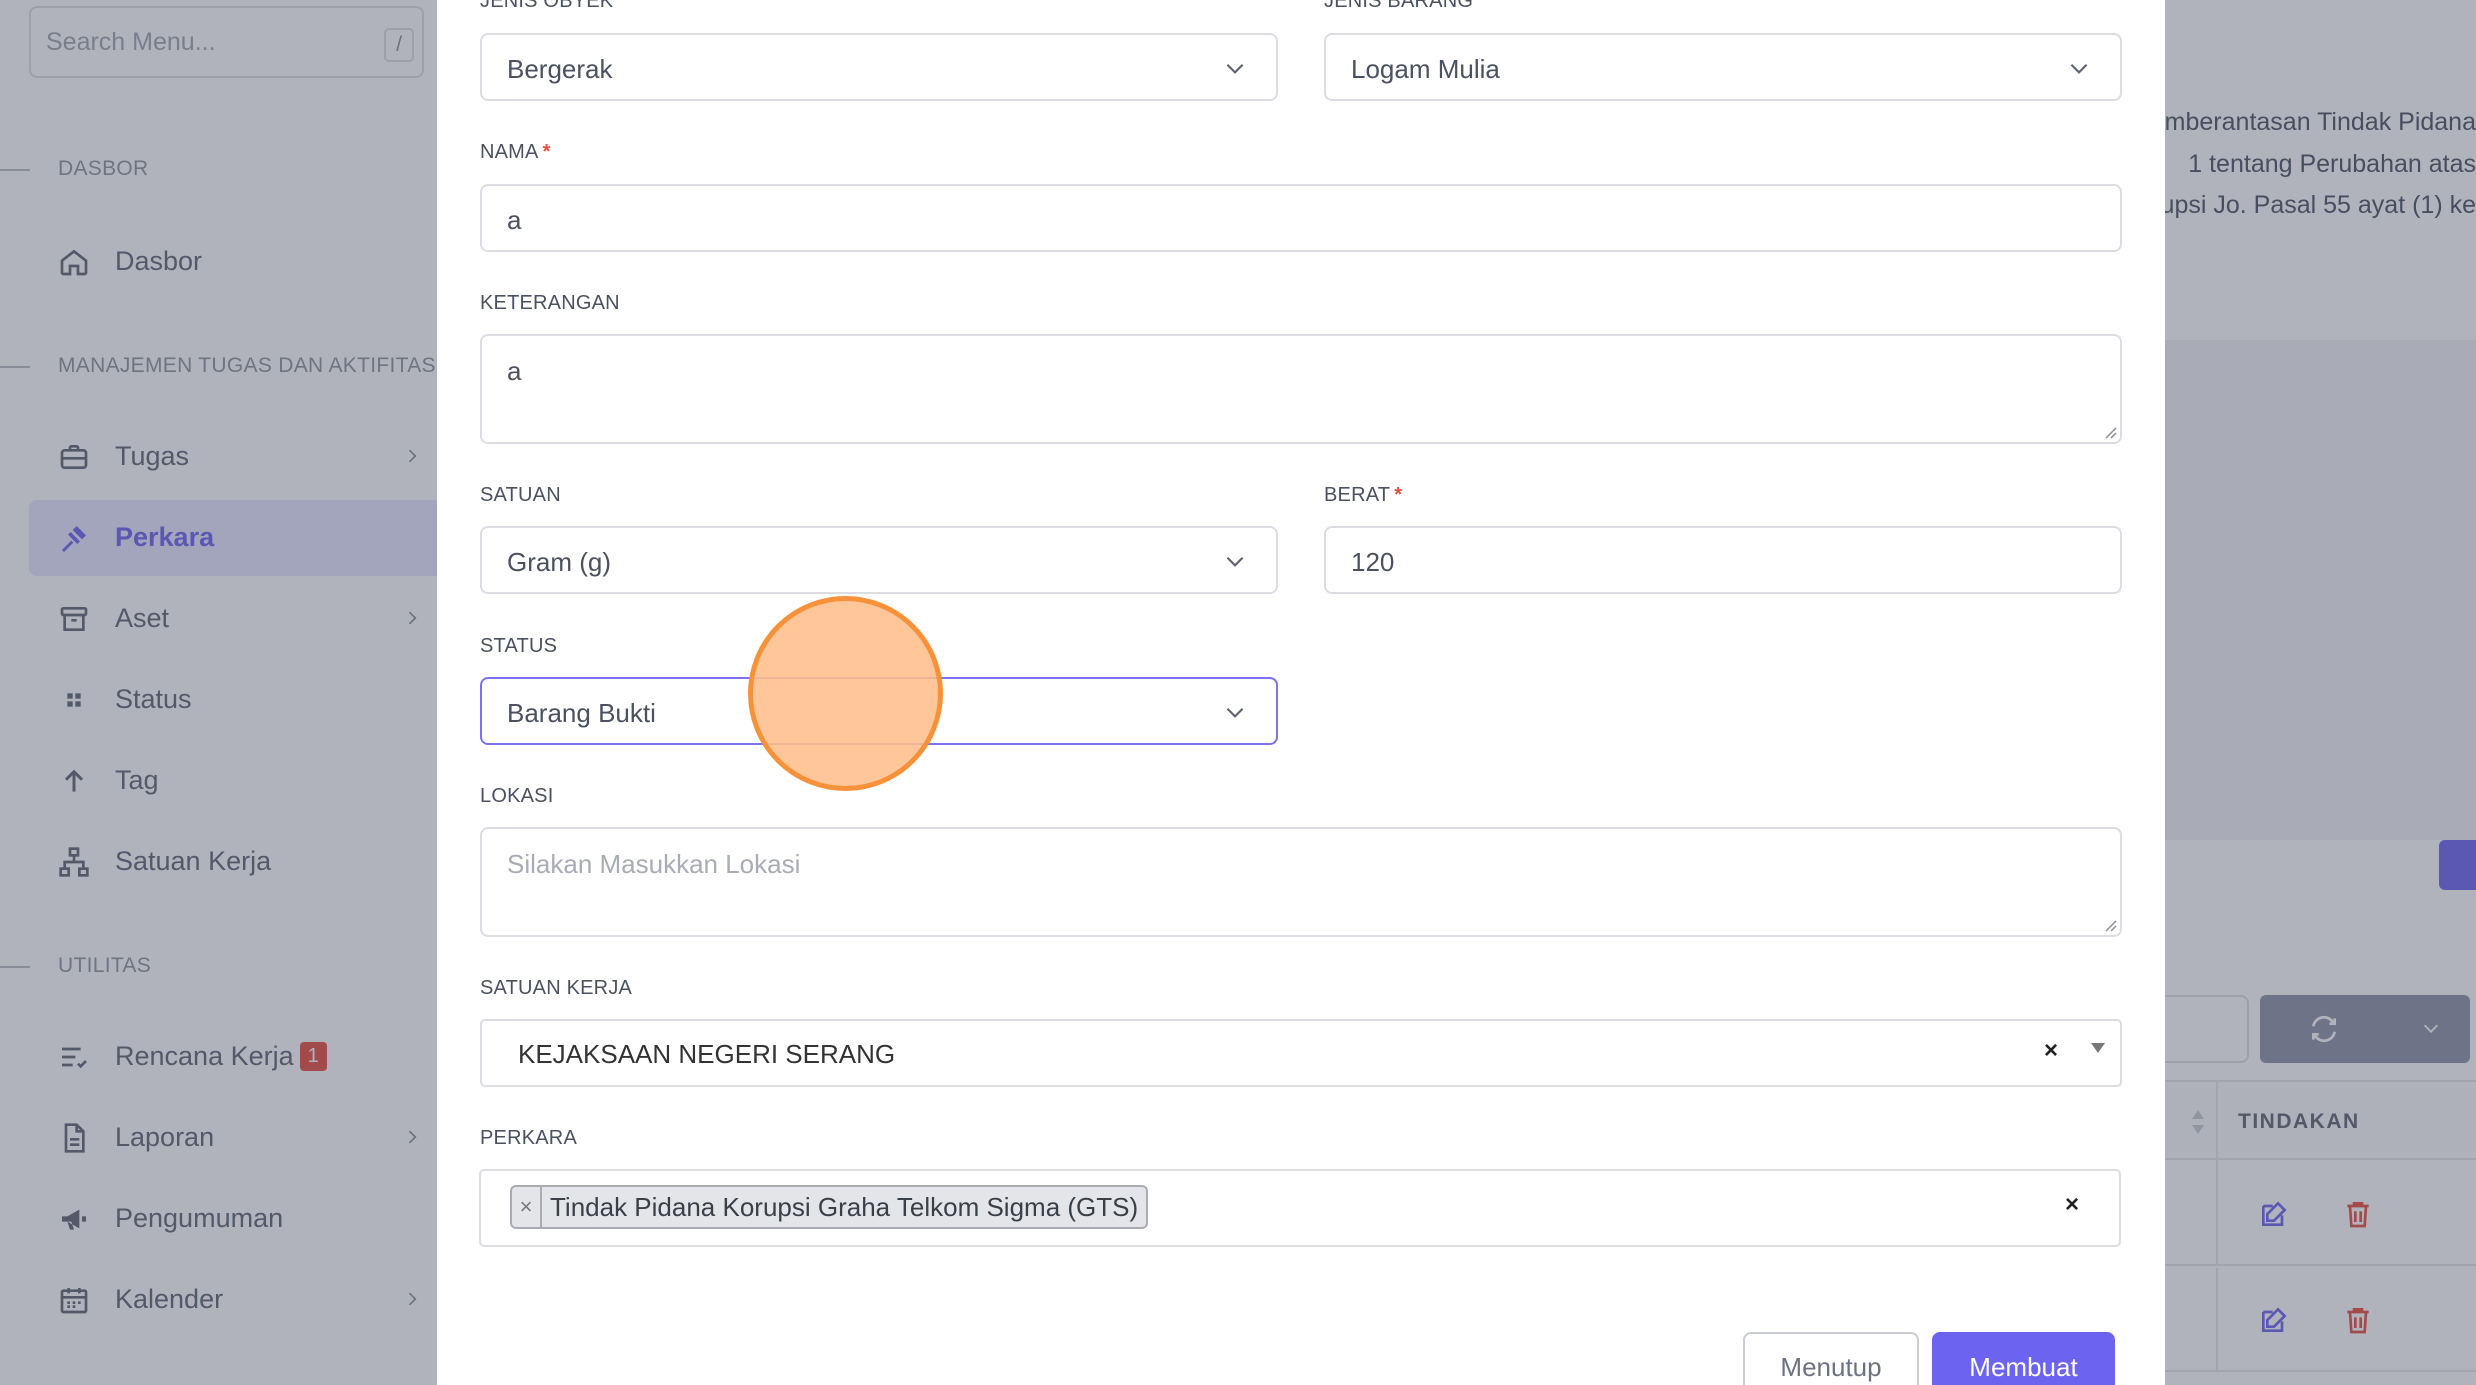 This screenshot has height=1385, width=2476. I want to click on lokasi-textarea: Silakan Masukkan Lokasi, so click(1301, 882).